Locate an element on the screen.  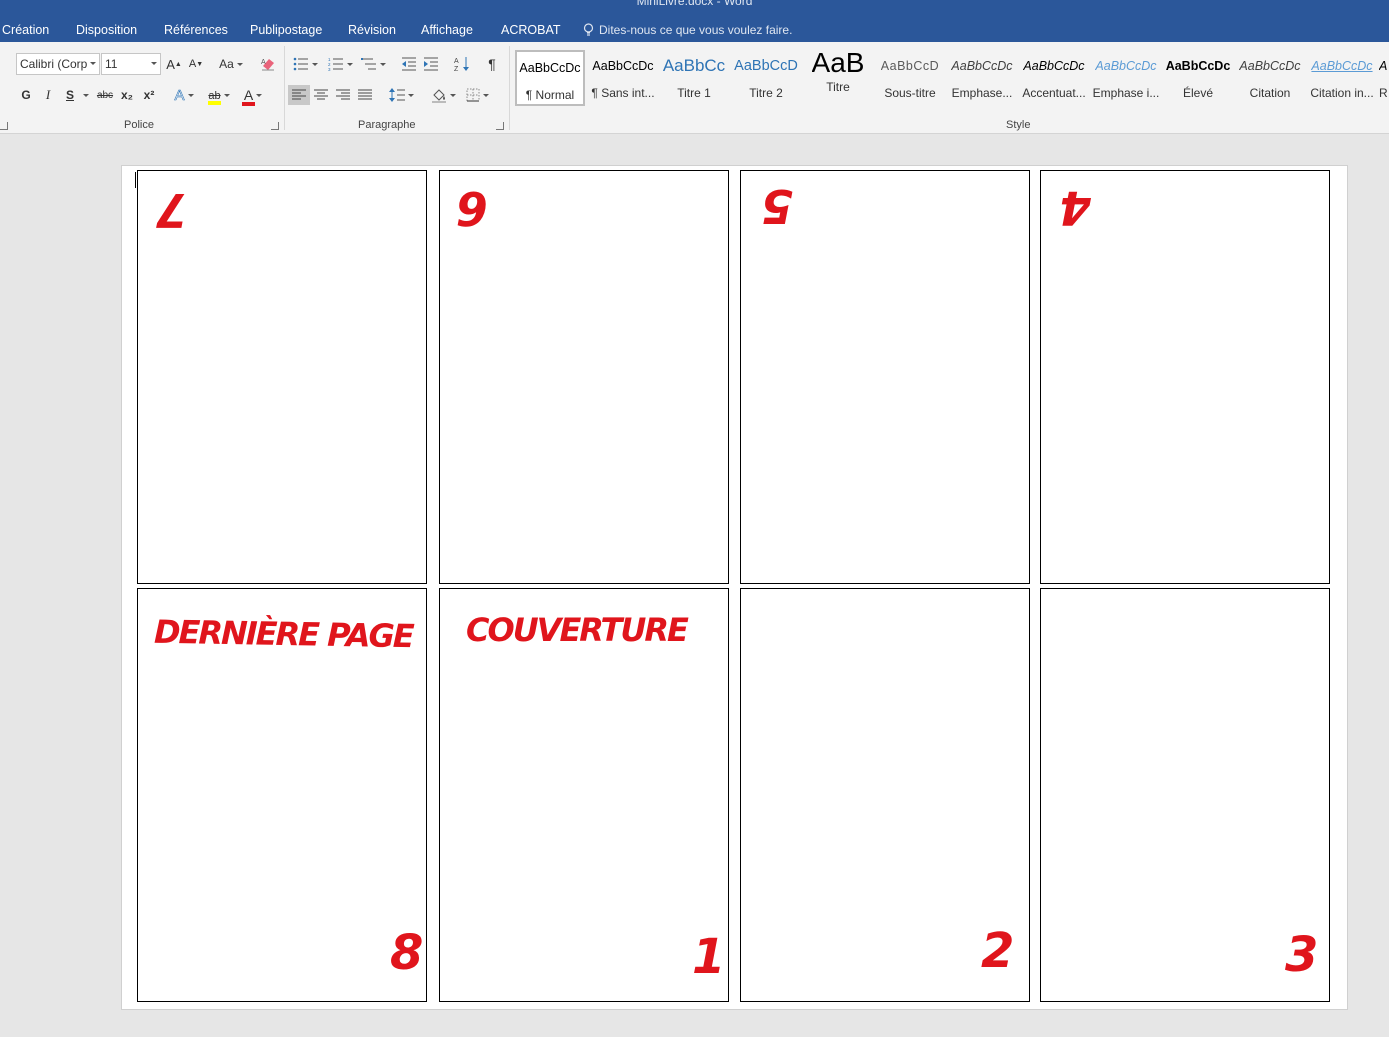
tab-revision: Révision is located at coordinates (372, 30).